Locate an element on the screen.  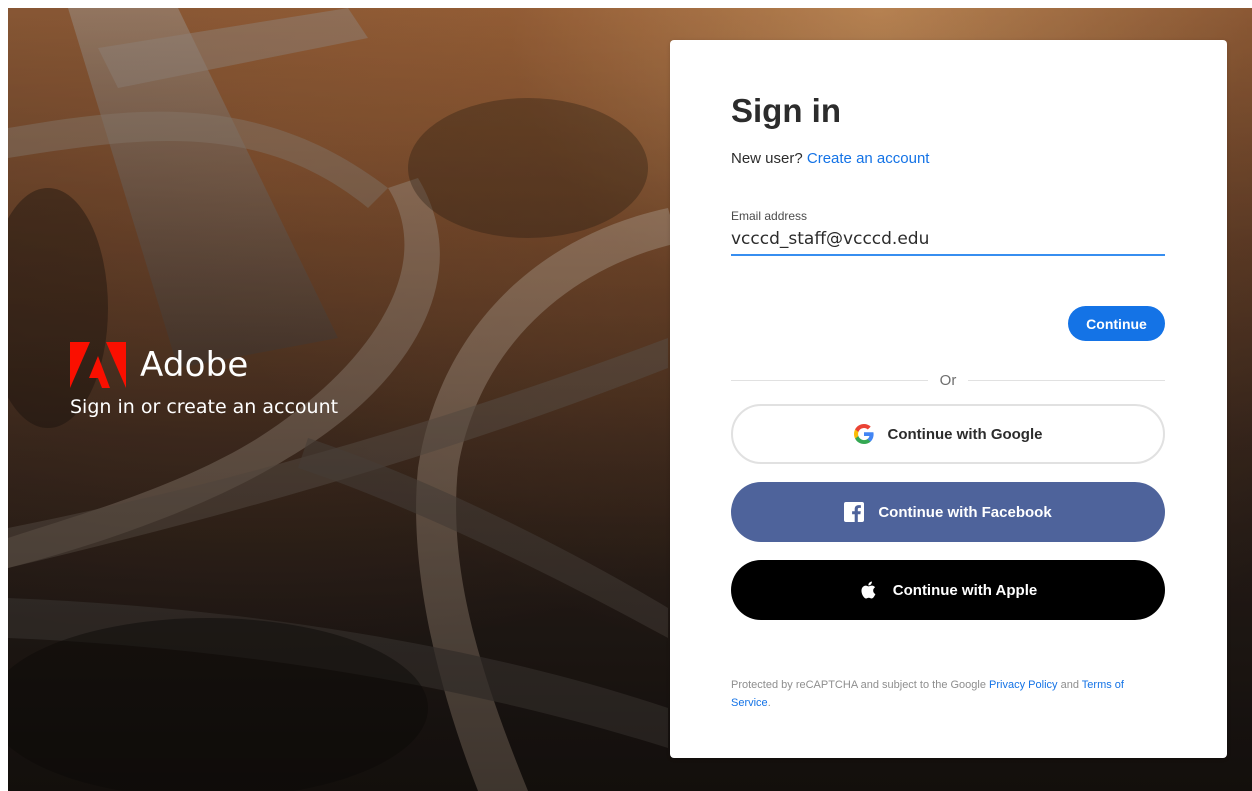
adobe-logo-icon is located at coordinates (98, 365).